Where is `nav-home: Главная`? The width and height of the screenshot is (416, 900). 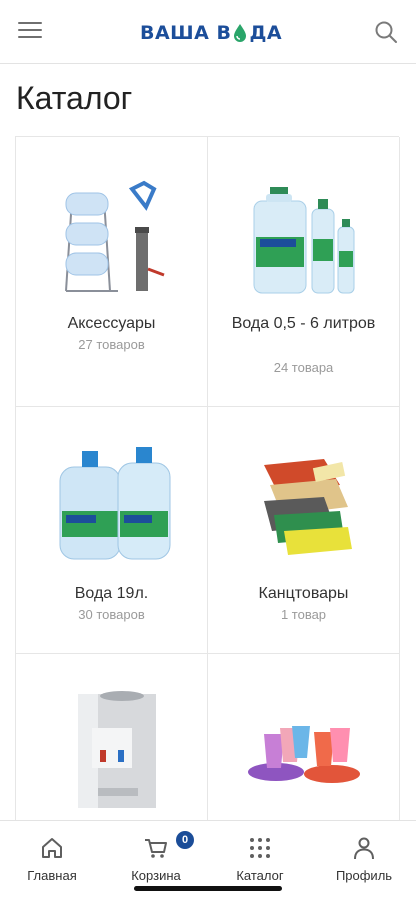 nav-home: Главная is located at coordinates (52, 860).